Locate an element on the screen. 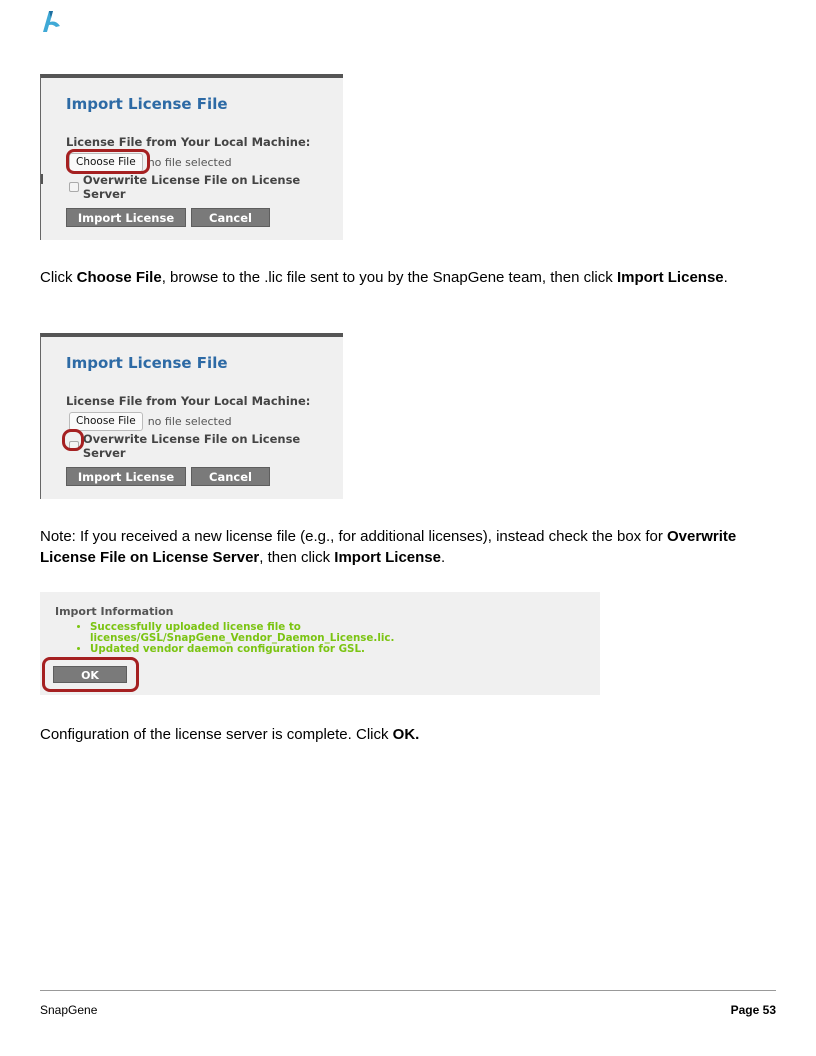  file-chooser: Choose File no file selected is located at coordinates (150, 421).